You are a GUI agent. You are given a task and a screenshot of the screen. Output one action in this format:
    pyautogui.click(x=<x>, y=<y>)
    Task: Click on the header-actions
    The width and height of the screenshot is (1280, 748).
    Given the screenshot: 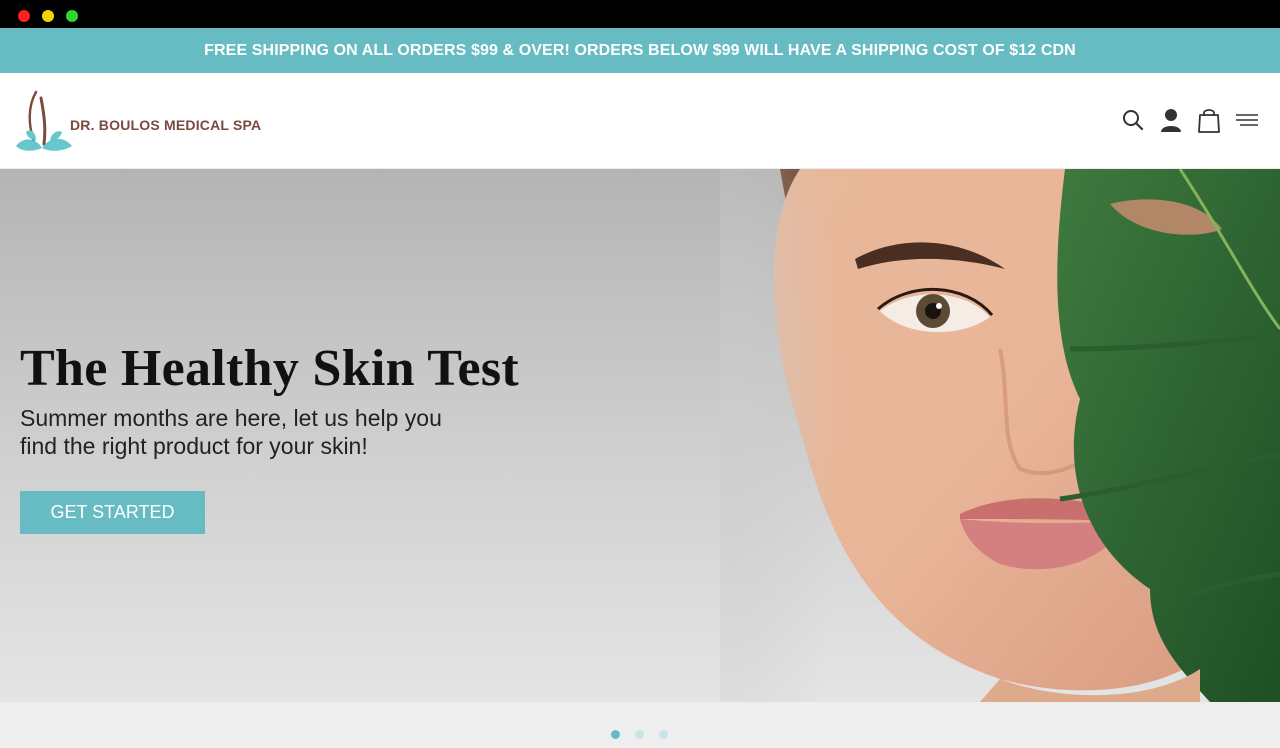 What is the action you would take?
    pyautogui.click(x=1184, y=120)
    